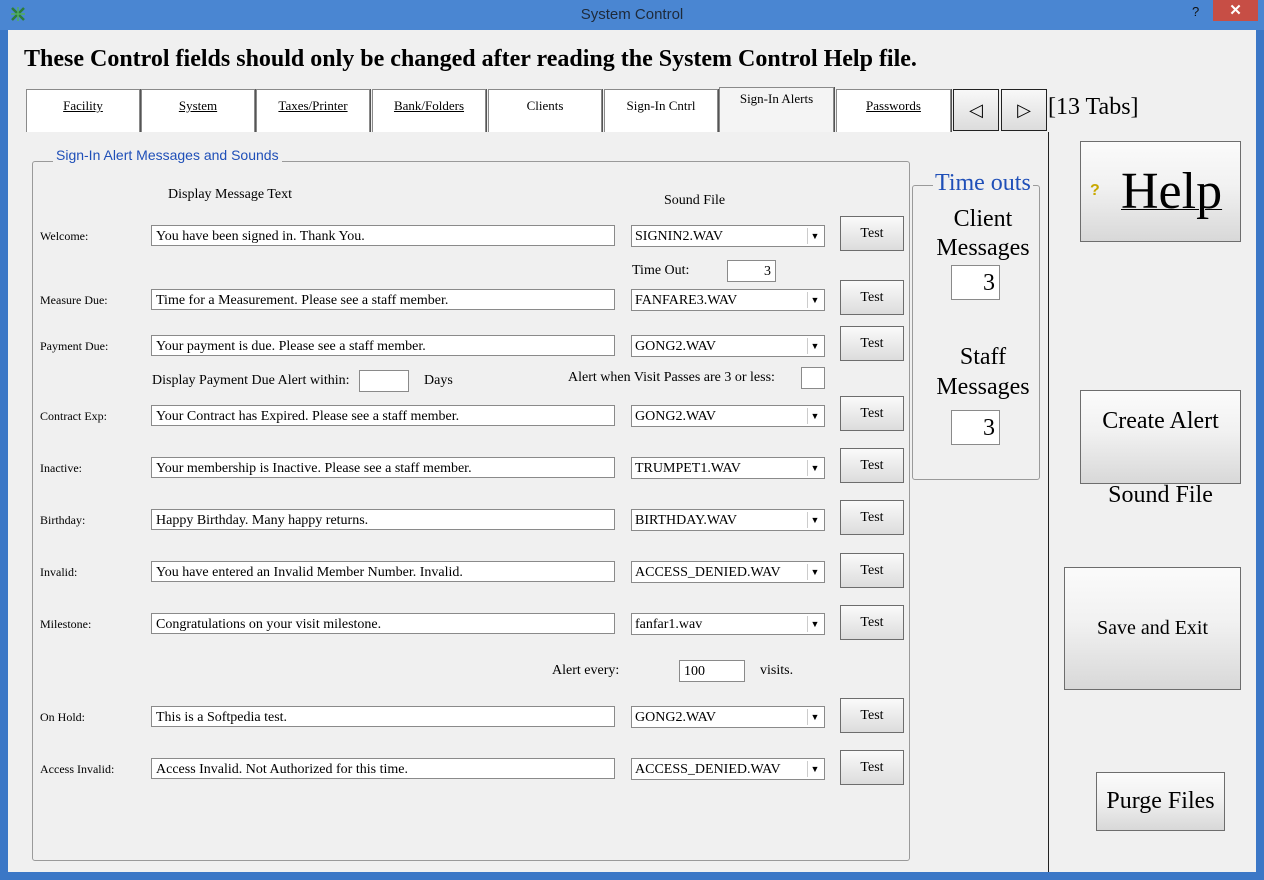  What do you see at coordinates (1172, 191) in the screenshot?
I see `help-button-label: Help` at bounding box center [1172, 191].